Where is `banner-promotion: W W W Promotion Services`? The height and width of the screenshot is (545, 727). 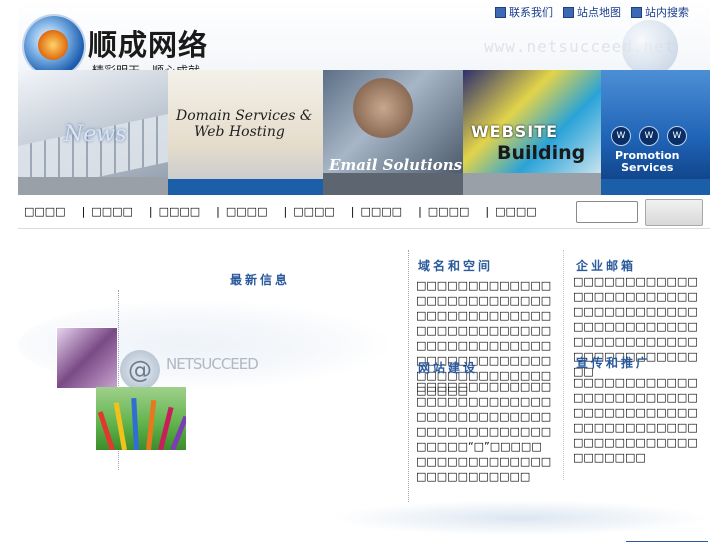
banner-promotion: W W W Promotion Services is located at coordinates (655, 132).